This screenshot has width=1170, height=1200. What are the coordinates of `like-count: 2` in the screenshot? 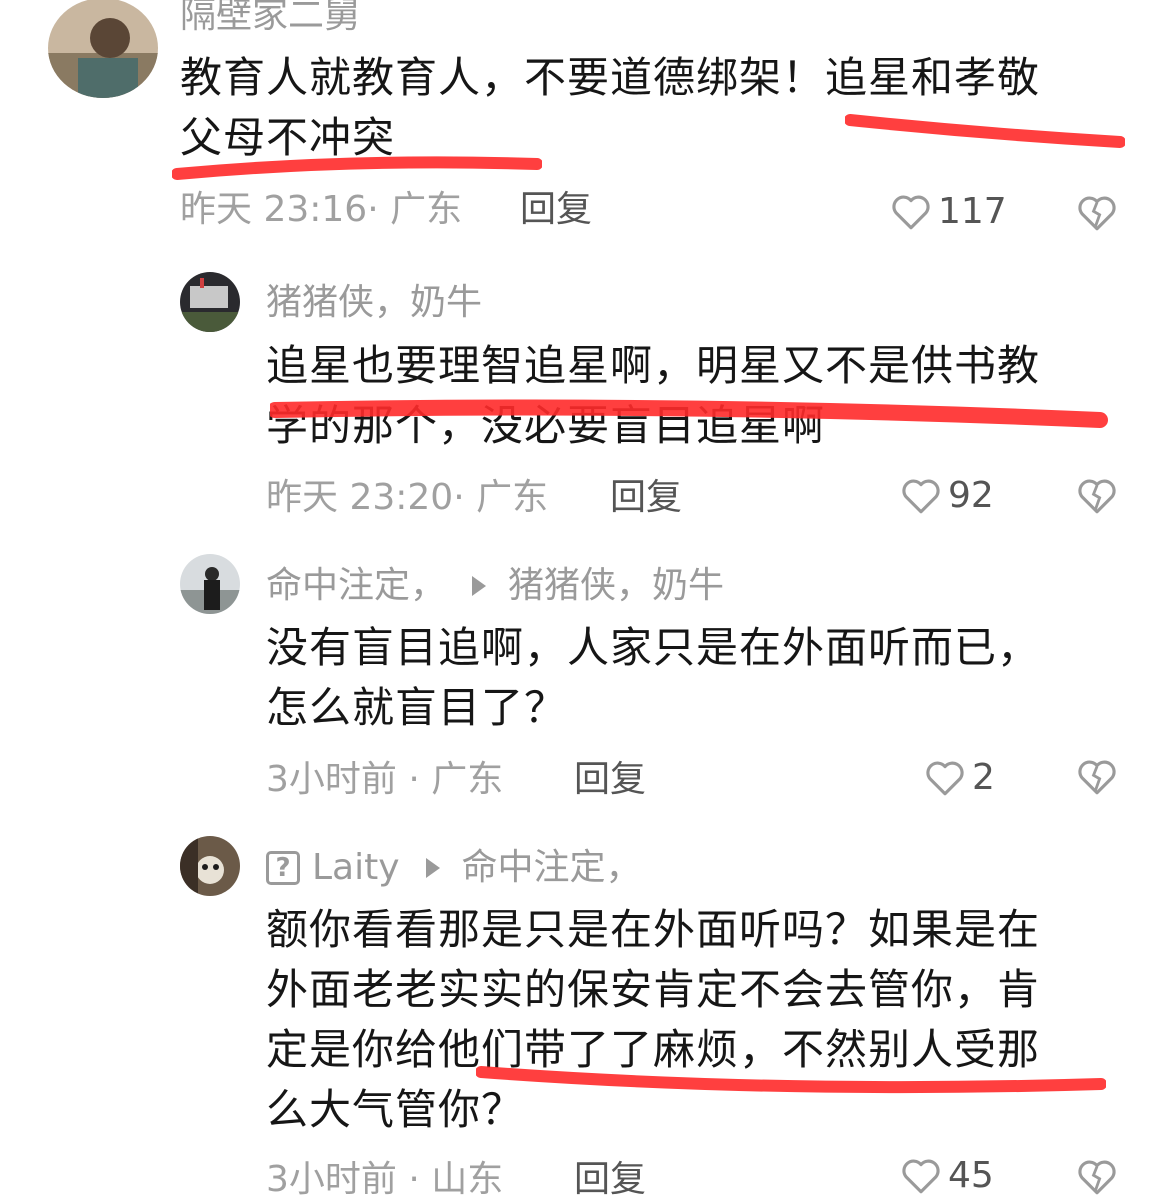 It's located at (983, 777).